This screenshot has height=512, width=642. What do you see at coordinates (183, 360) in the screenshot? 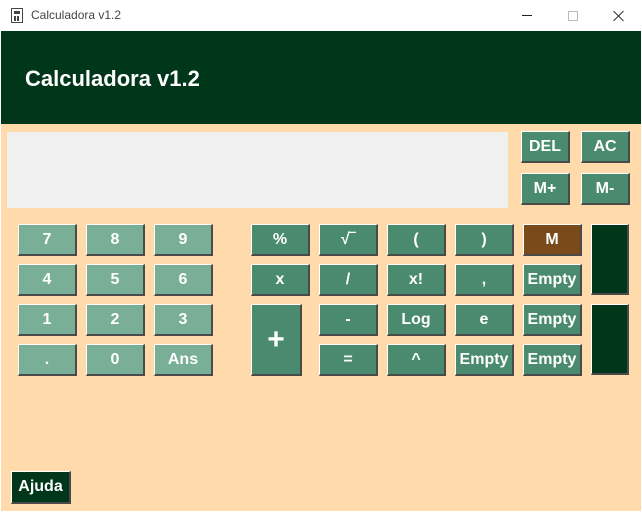
I see `key-ans: Ans` at bounding box center [183, 360].